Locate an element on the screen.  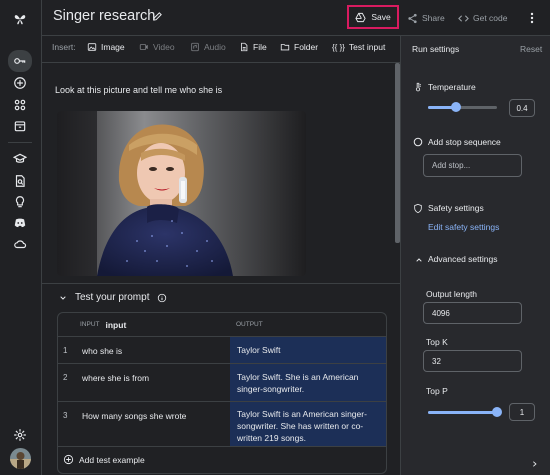
insert-file-button: File is located at coordinates (253, 47).